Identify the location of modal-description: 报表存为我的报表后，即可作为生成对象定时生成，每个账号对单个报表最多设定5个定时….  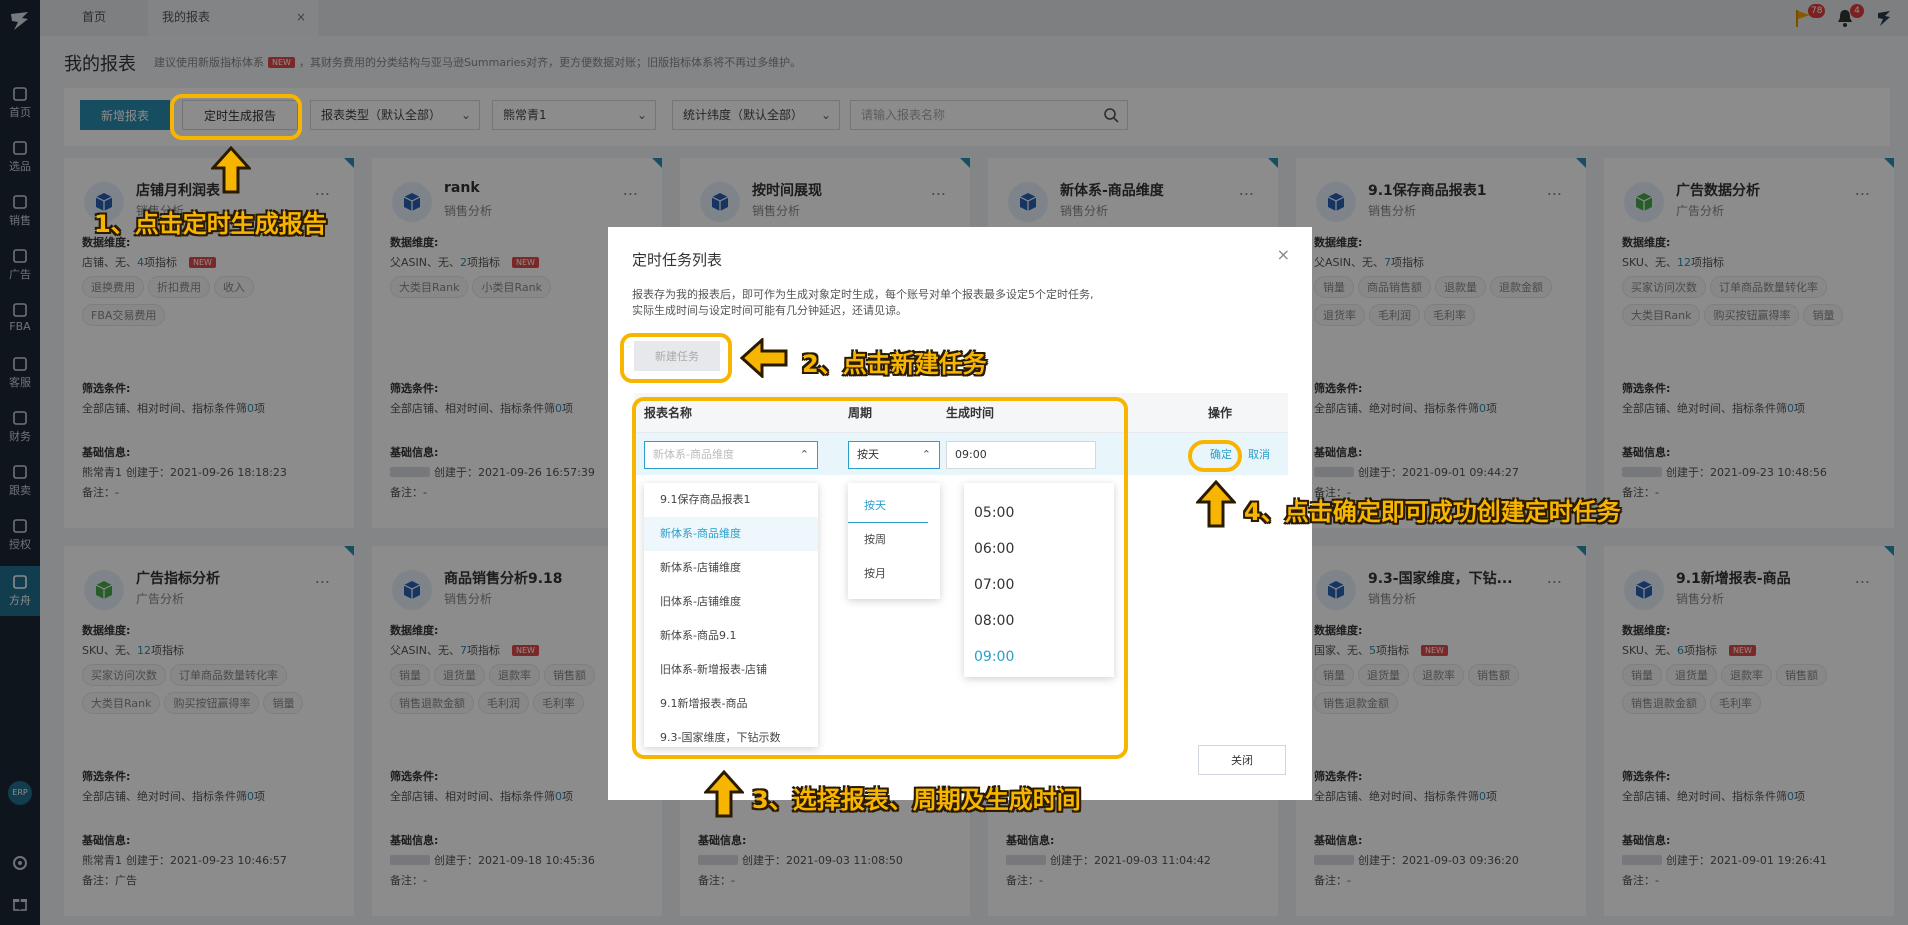
(962, 303).